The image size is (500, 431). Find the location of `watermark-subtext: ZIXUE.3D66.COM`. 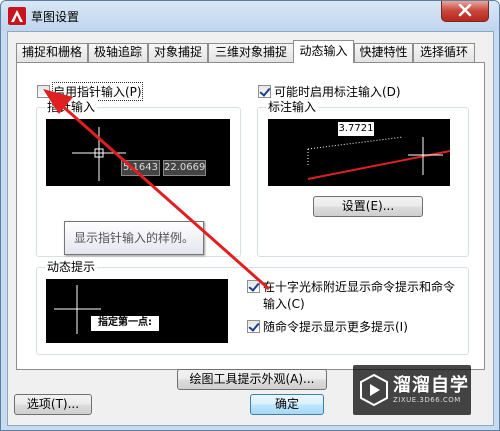

watermark-subtext: ZIXUE.3D66.COM is located at coordinates (427, 400).